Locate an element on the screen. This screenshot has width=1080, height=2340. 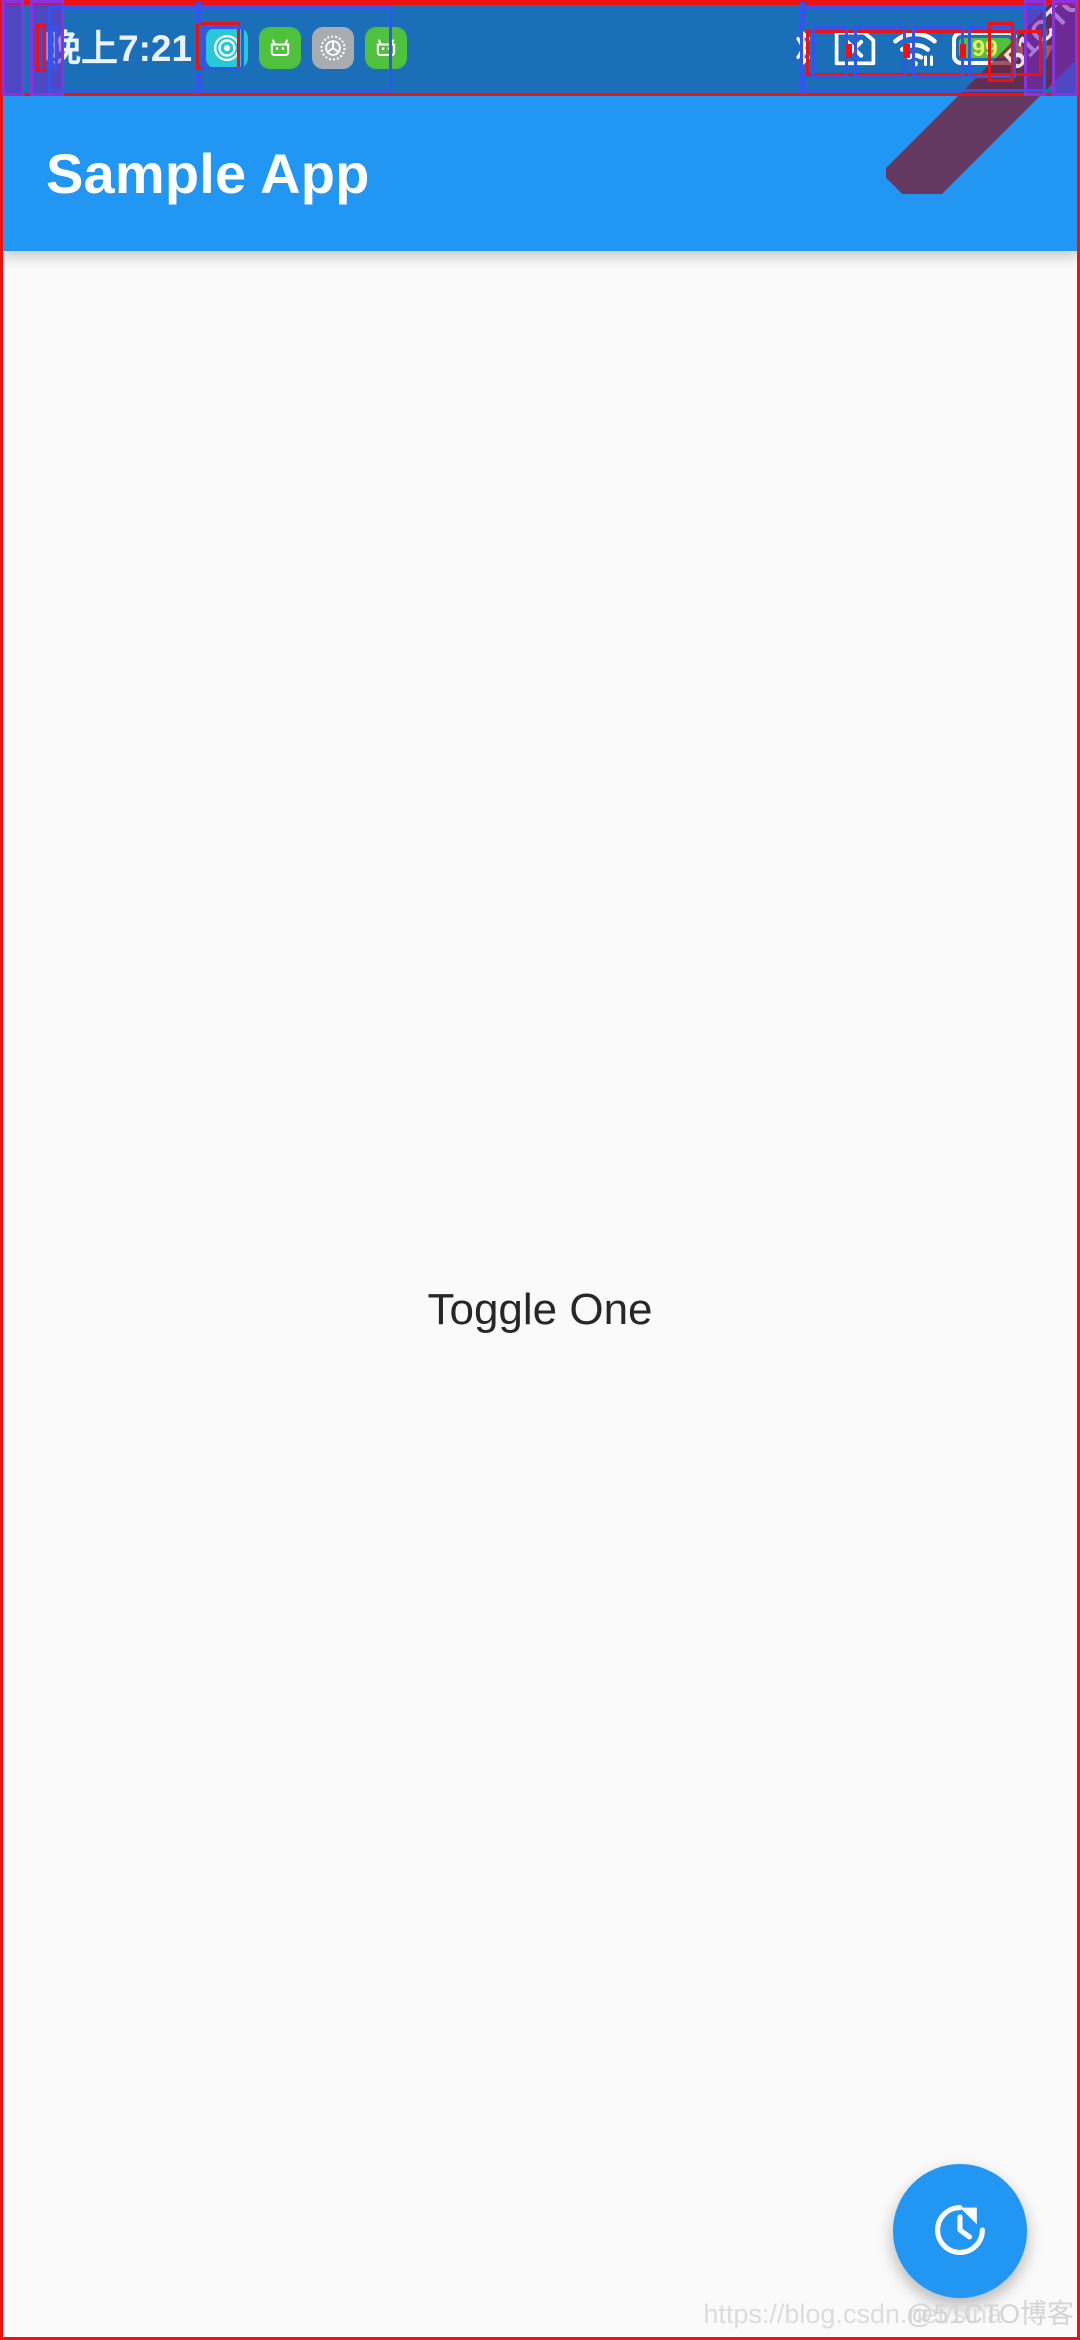
update-fab is located at coordinates (960, 2231).